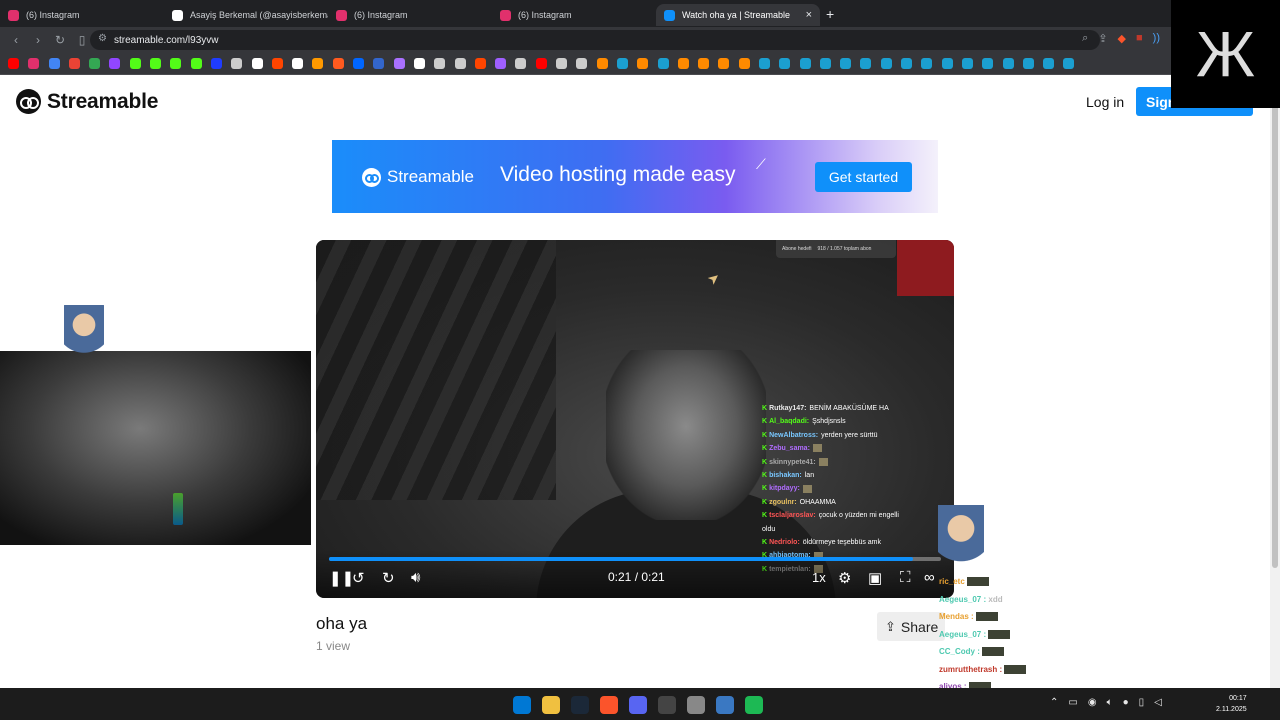  What do you see at coordinates (16, 40) in the screenshot?
I see `back-icon: ‹` at bounding box center [16, 40].